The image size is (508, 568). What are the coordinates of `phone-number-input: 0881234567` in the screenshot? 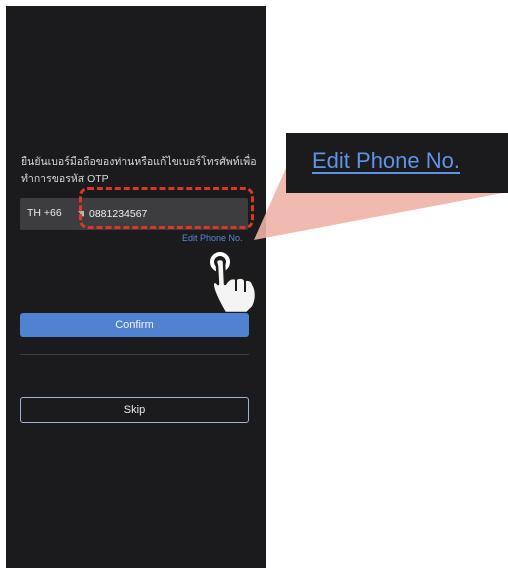 It's located at (166, 214).